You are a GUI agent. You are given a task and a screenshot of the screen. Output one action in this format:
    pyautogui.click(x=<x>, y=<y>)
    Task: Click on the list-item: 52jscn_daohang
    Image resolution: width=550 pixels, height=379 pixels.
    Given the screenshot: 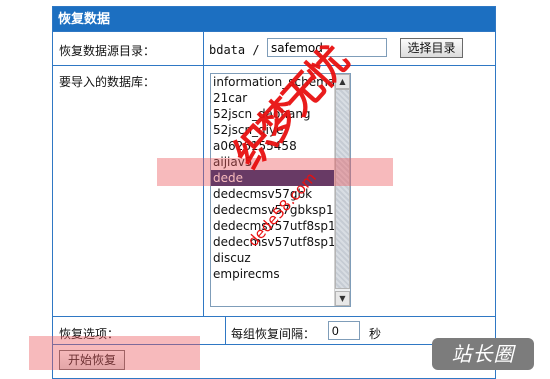 What is the action you would take?
    pyautogui.click(x=273, y=114)
    